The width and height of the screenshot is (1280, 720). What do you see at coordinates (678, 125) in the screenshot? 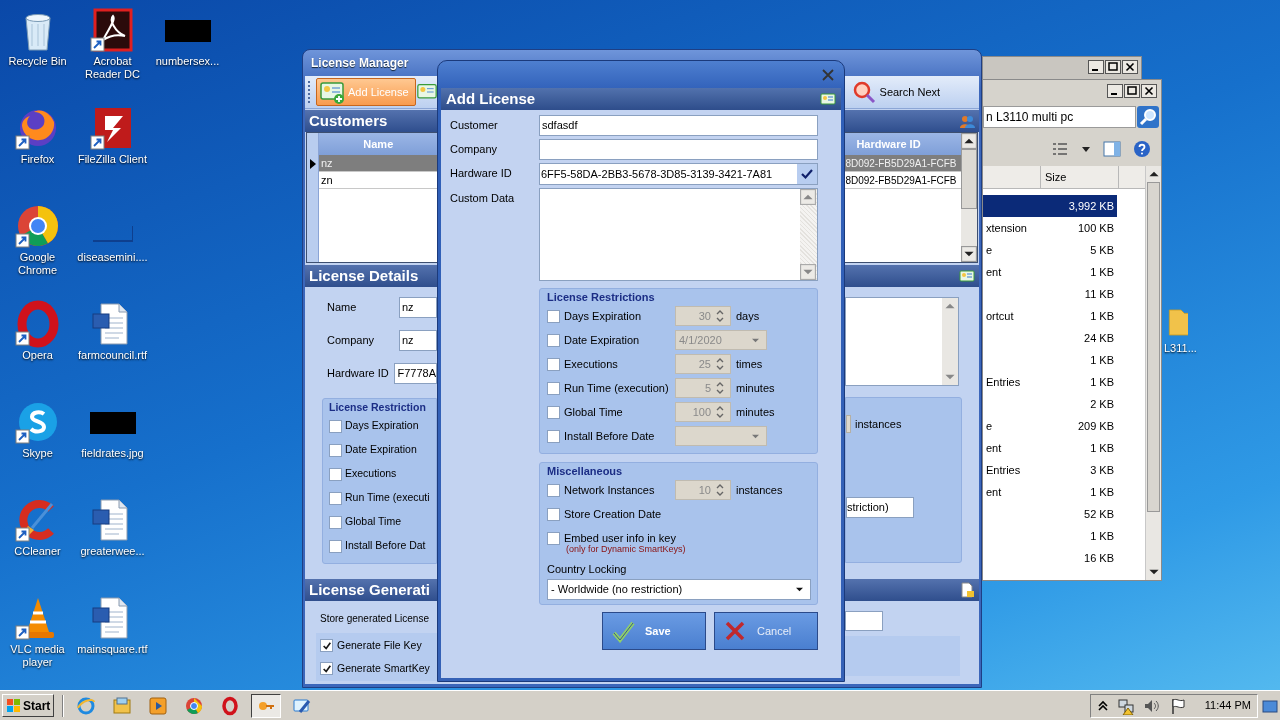
I see `input-field: sdfasdf` at bounding box center [678, 125].